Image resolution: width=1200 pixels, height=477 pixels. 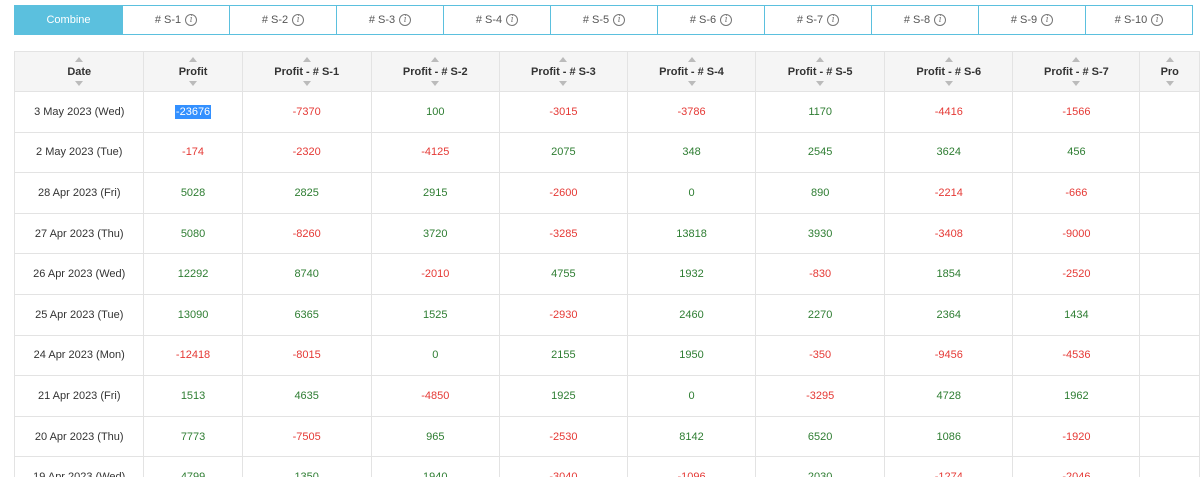 I want to click on profit-value: 100, so click(x=435, y=111).